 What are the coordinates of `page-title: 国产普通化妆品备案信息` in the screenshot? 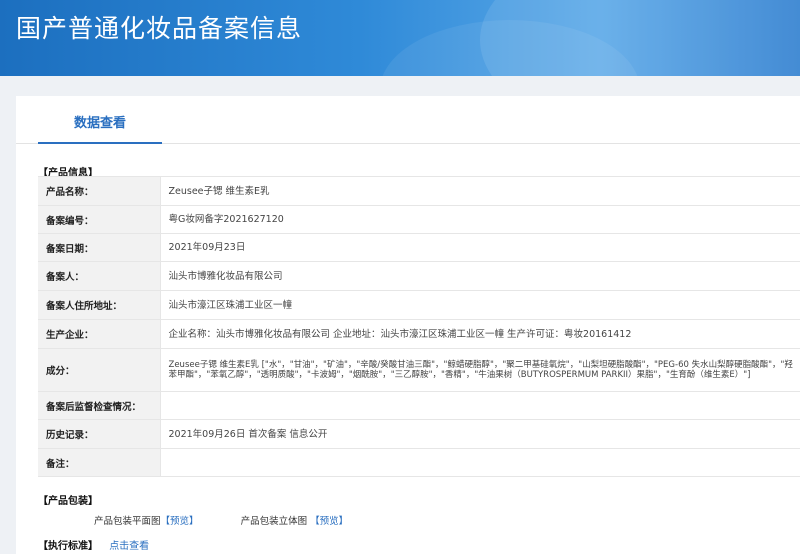 It's located at (159, 28).